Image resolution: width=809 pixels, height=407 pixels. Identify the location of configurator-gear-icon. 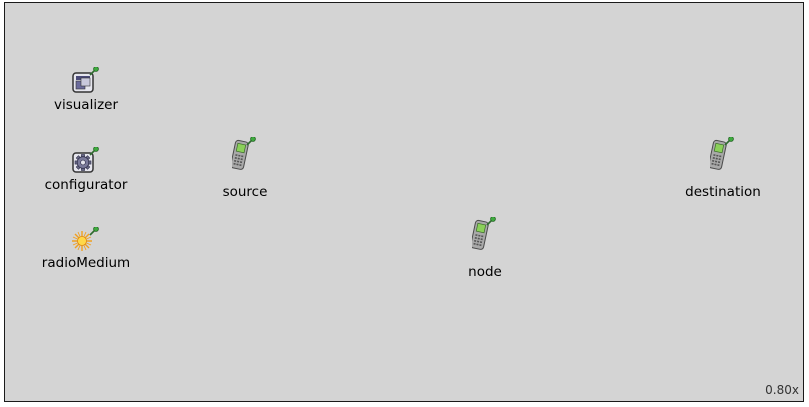
(86, 162).